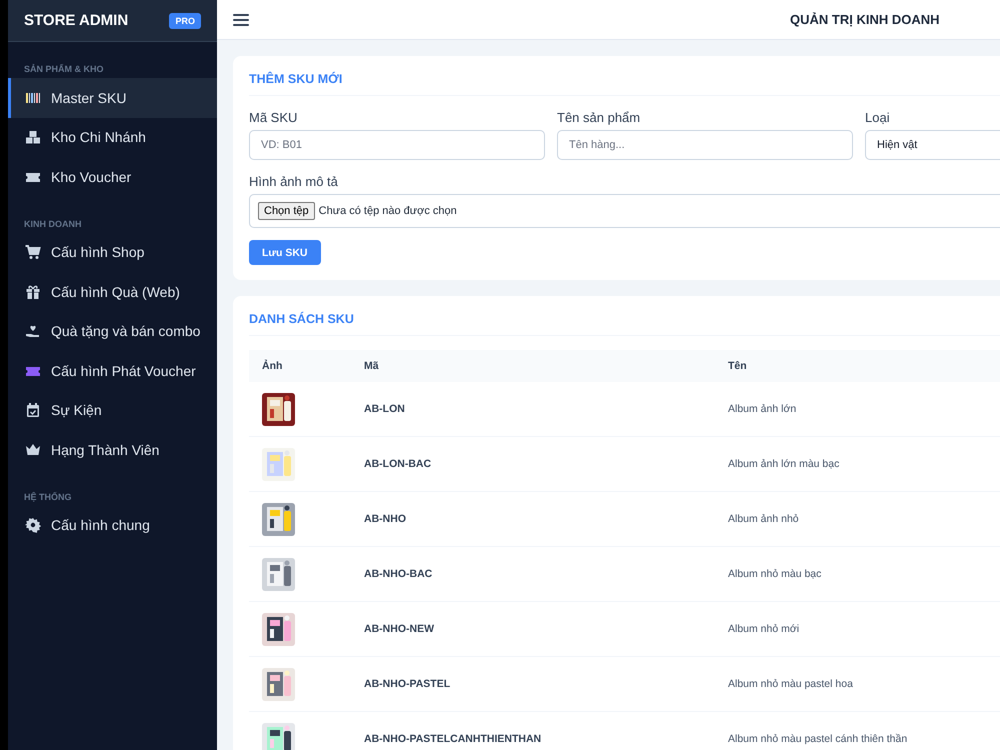  I want to click on section-label: SẢN PHẨM & KHO, so click(64, 69).